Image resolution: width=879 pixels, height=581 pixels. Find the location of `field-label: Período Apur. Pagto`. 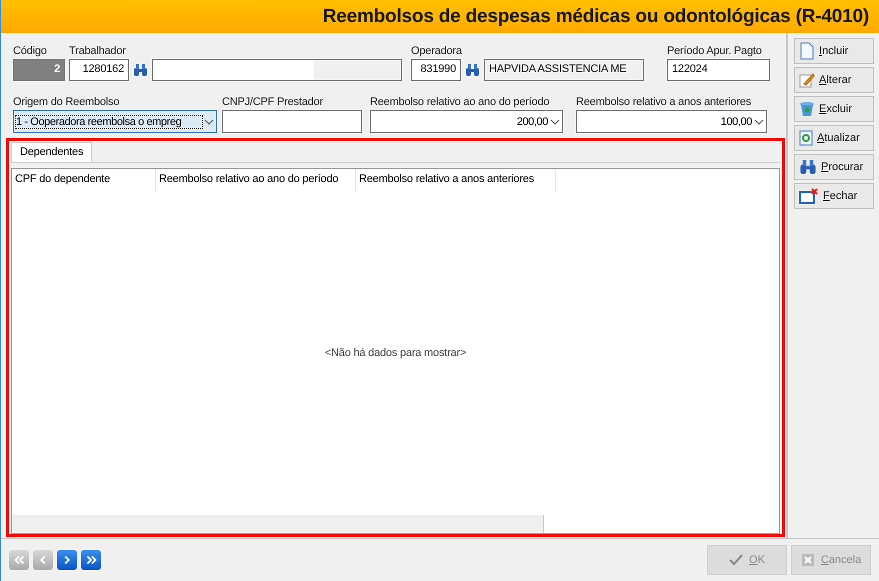

field-label: Período Apur. Pagto is located at coordinates (715, 52).